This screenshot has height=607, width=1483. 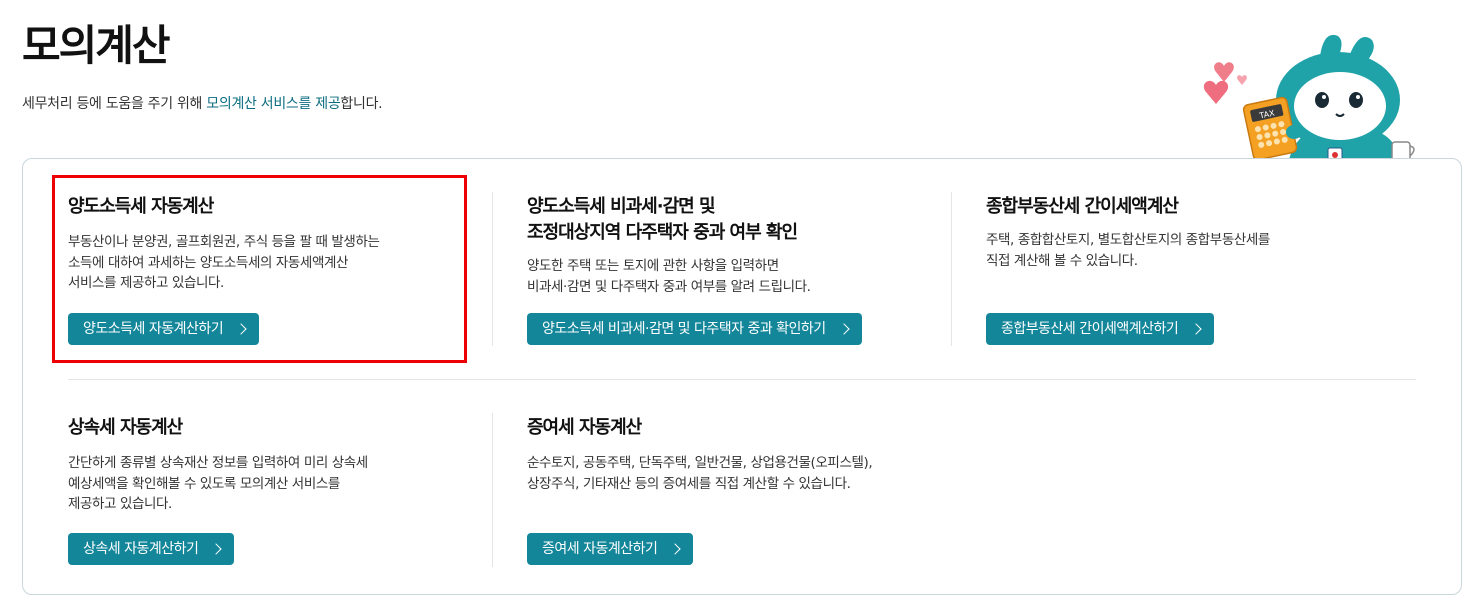 What do you see at coordinates (584, 427) in the screenshot?
I see `card-title: 증여세 자동계산` at bounding box center [584, 427].